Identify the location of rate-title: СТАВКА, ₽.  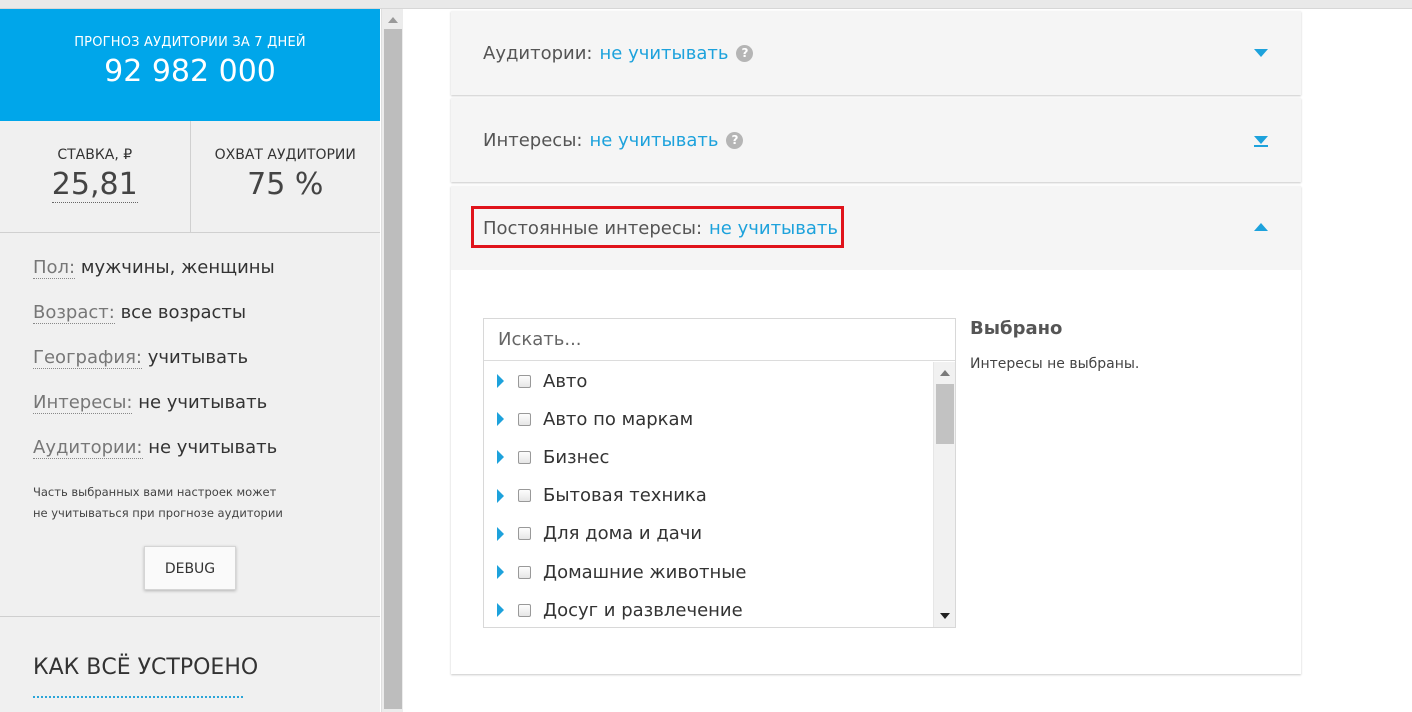
(95, 155).